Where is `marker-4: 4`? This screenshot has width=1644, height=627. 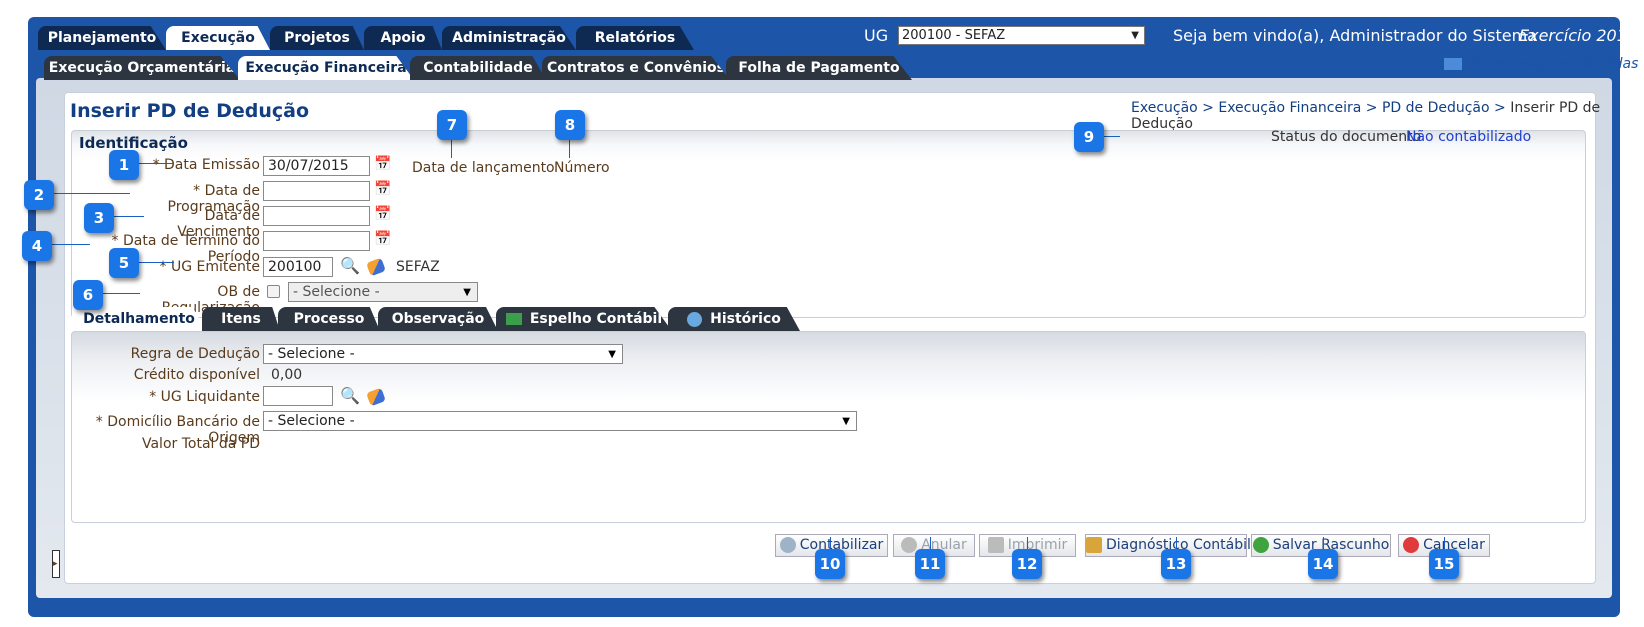
marker-4: 4 is located at coordinates (37, 246).